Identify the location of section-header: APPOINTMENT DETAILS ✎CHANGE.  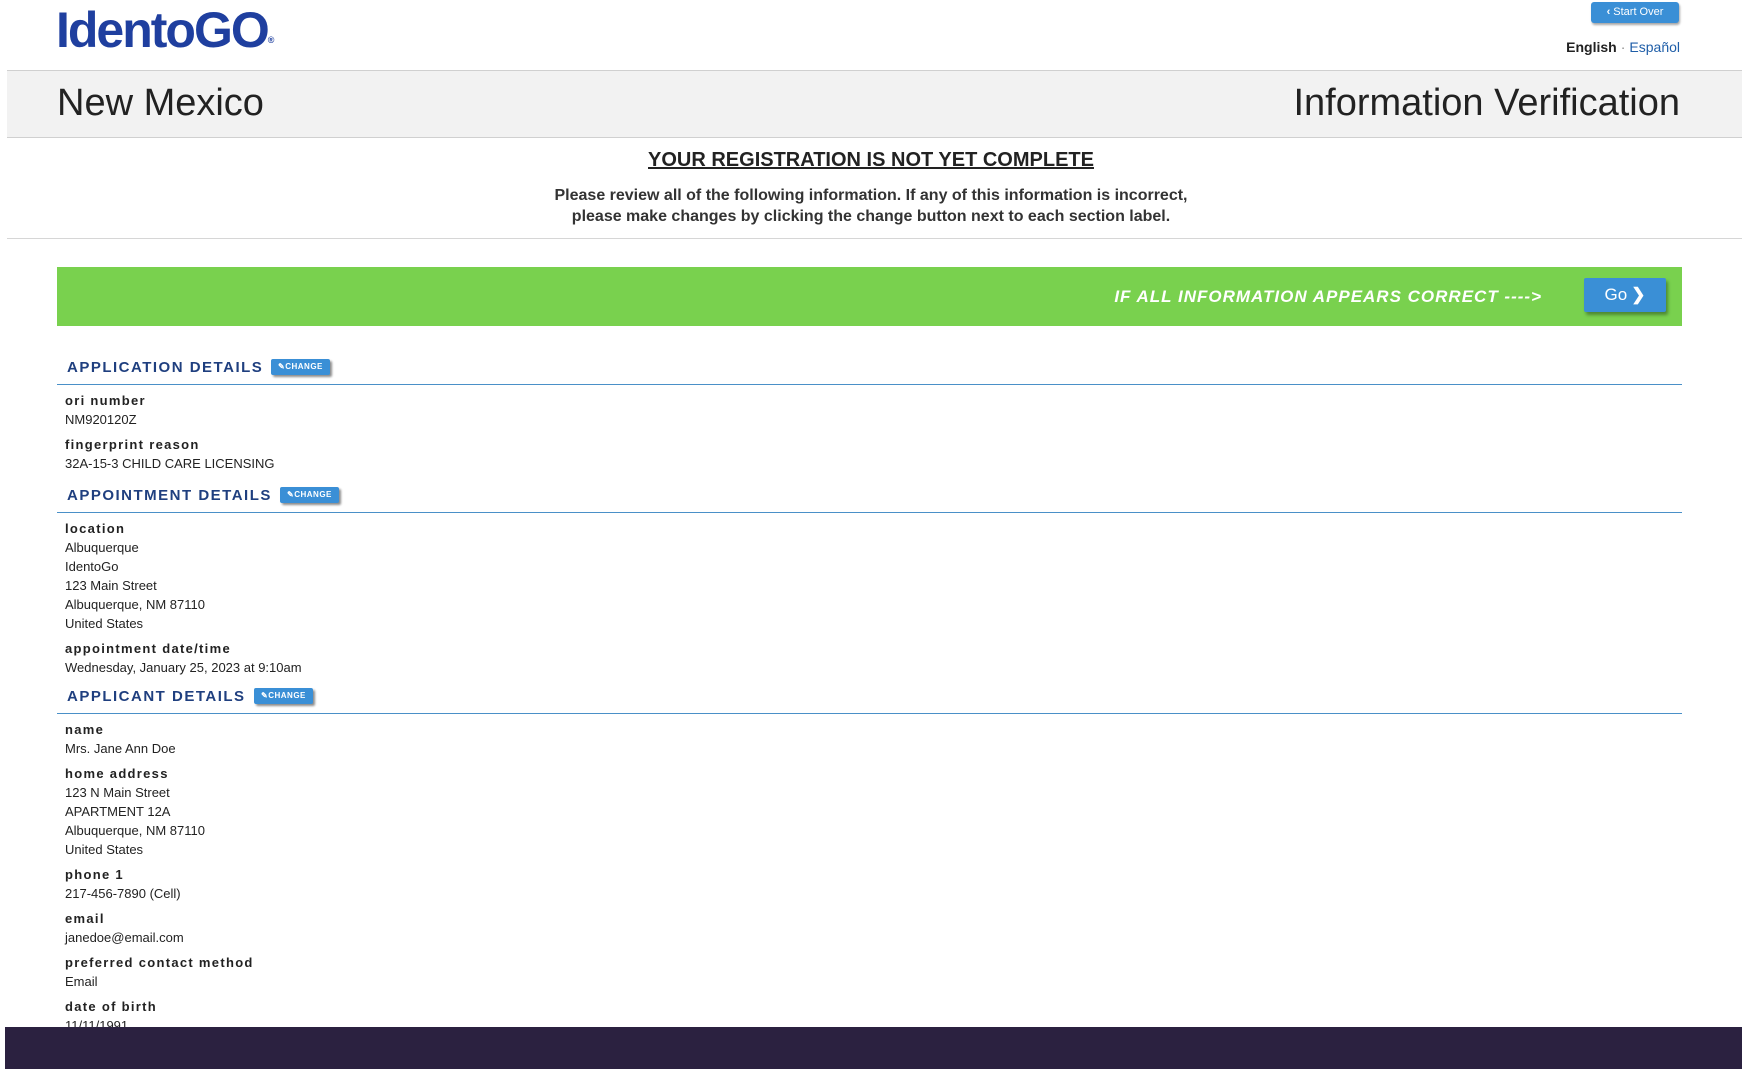
(869, 499).